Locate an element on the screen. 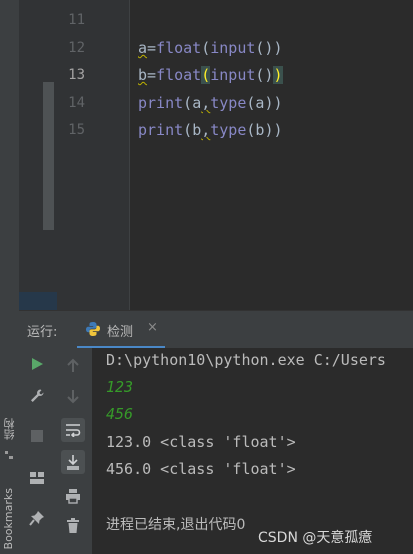 Image resolution: width=413 pixels, height=554 pixels. tab-label: 检测 is located at coordinates (120, 332).